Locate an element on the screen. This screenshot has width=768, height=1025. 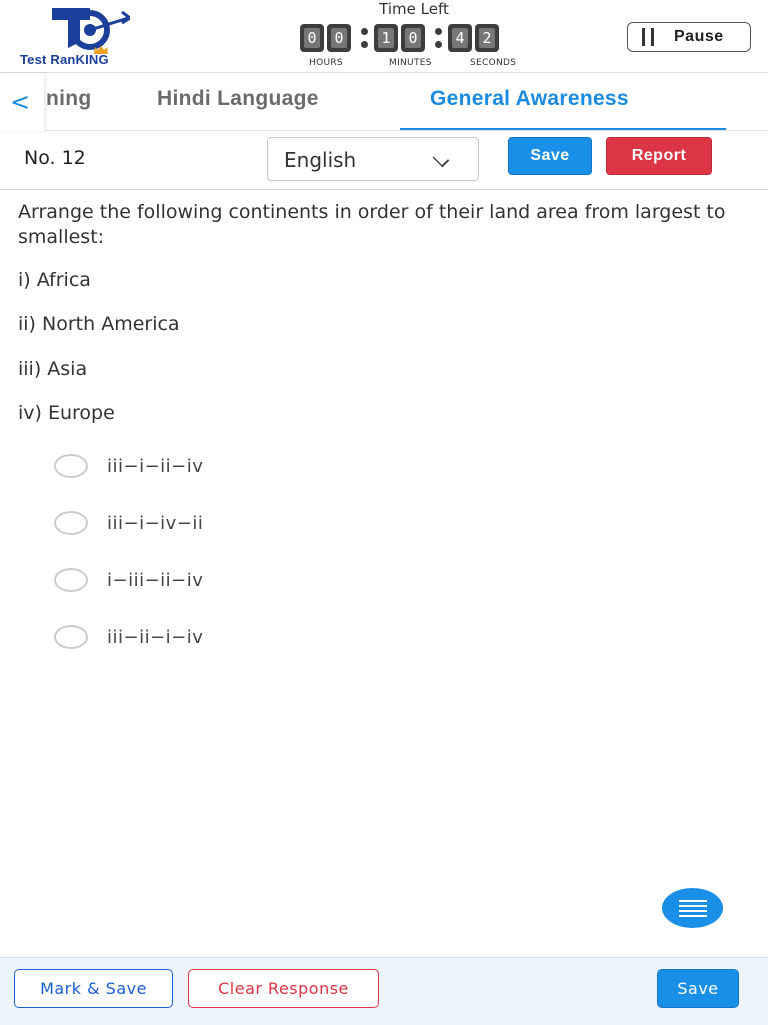
timer-digit: 2 is located at coordinates (487, 38).